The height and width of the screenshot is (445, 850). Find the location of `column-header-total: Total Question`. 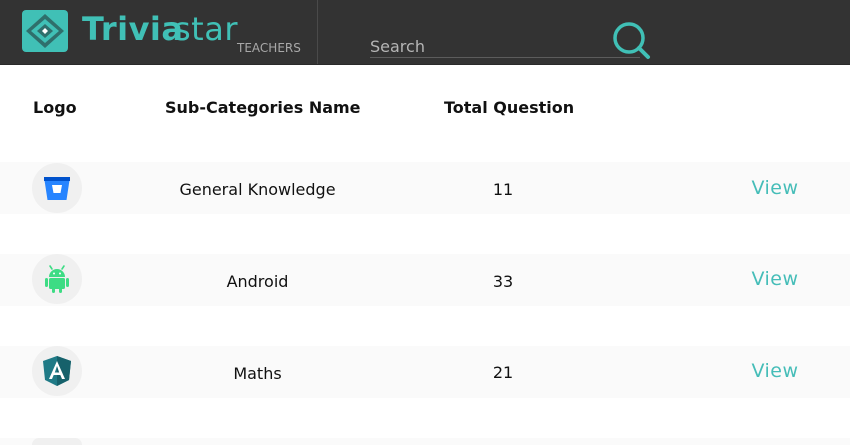

column-header-total: Total Question is located at coordinates (509, 107).